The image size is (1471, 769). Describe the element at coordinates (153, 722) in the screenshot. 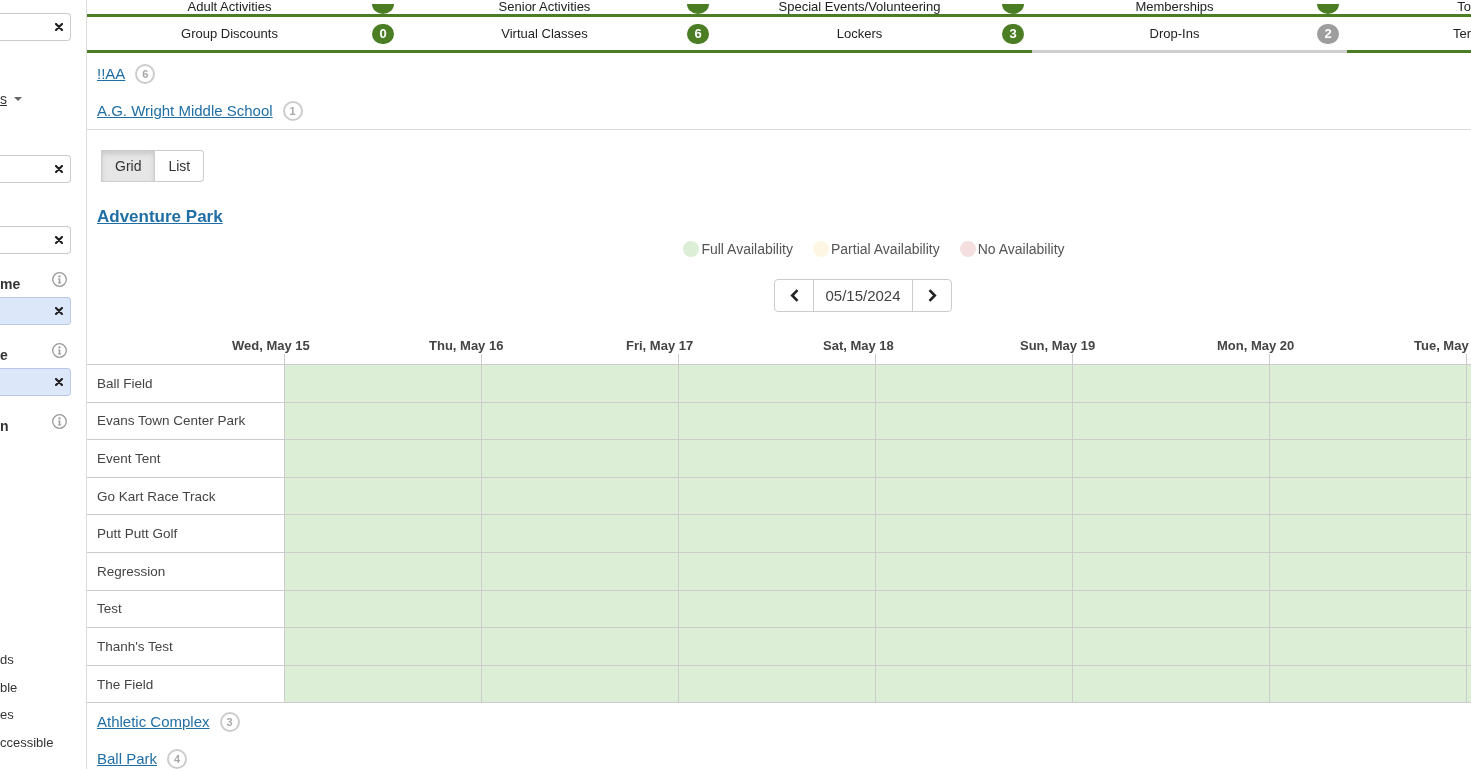

I see `location-link: Athletic Complex` at that location.